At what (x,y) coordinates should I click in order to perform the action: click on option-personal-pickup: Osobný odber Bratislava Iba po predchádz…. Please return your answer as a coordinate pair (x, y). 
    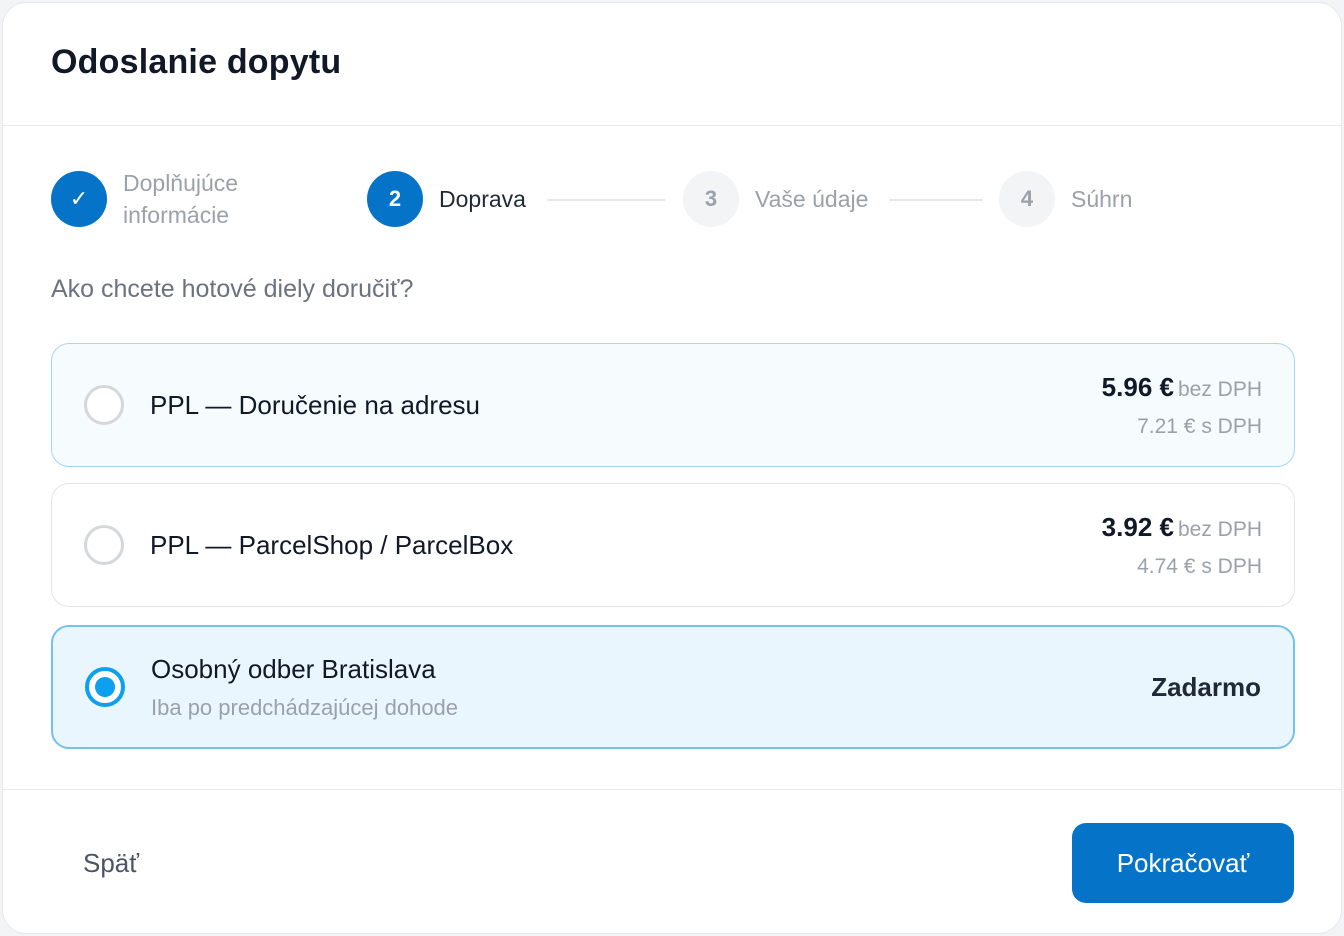
    Looking at the image, I should click on (673, 687).